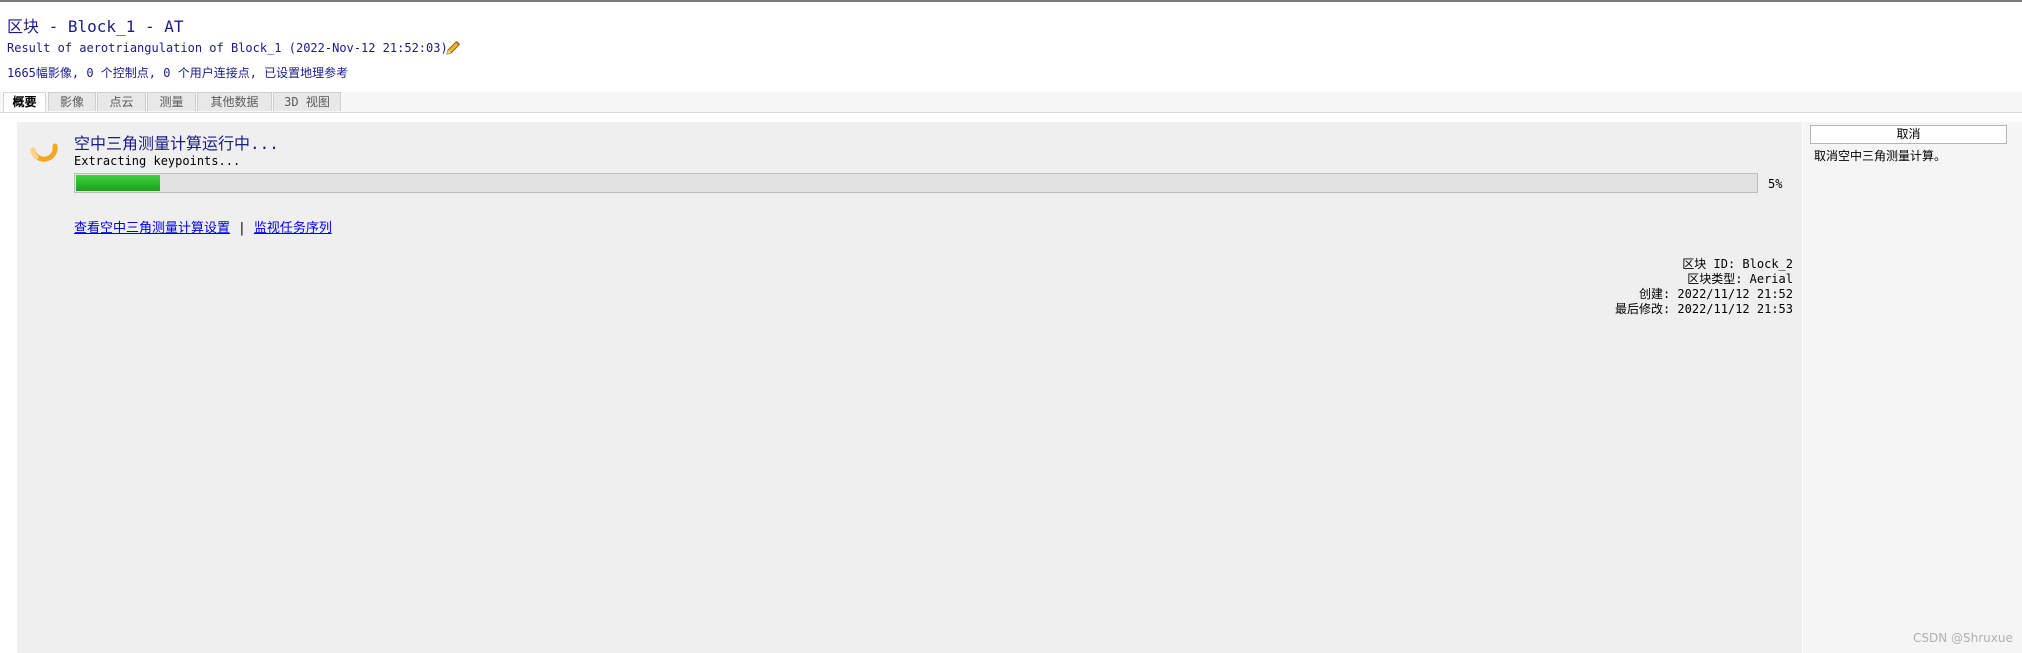 The width and height of the screenshot is (2022, 653). I want to click on action-links: 查看空中三角测量计算设置 | 监视任务序列, so click(203, 226).